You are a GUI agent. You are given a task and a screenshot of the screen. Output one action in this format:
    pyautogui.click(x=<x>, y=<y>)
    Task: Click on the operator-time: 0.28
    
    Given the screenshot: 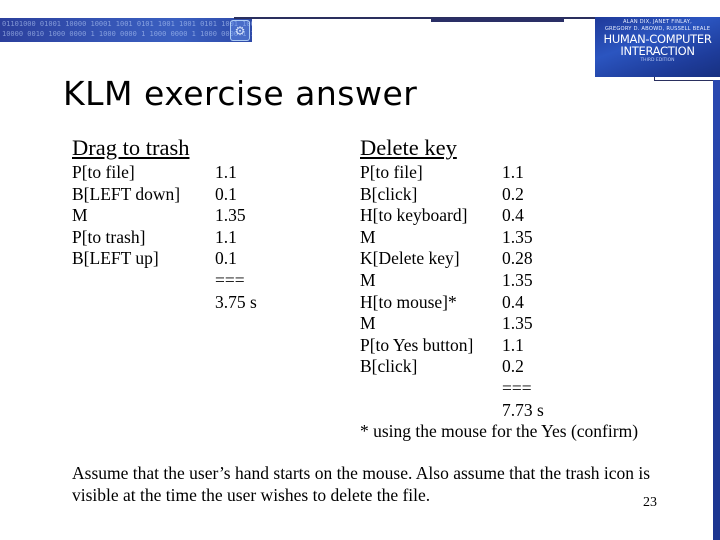 What is the action you would take?
    pyautogui.click(x=517, y=258)
    